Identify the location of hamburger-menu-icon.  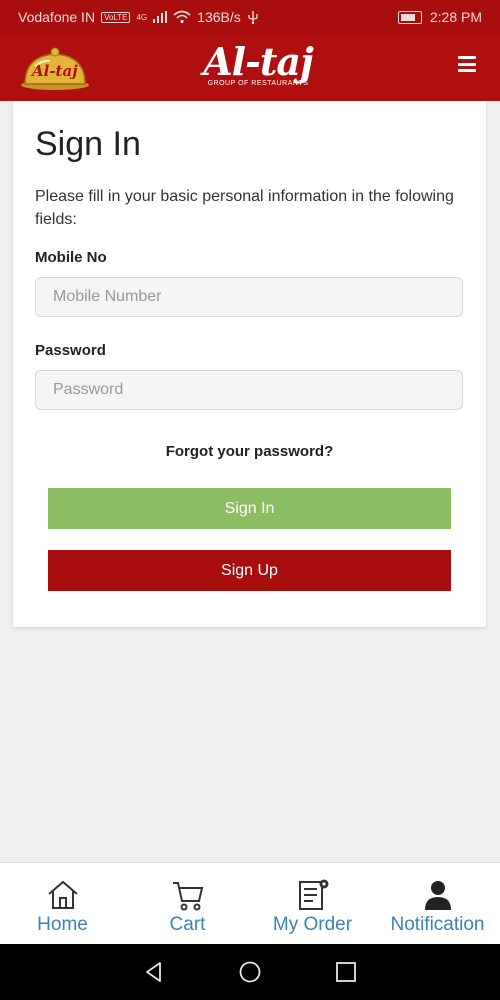
(467, 64).